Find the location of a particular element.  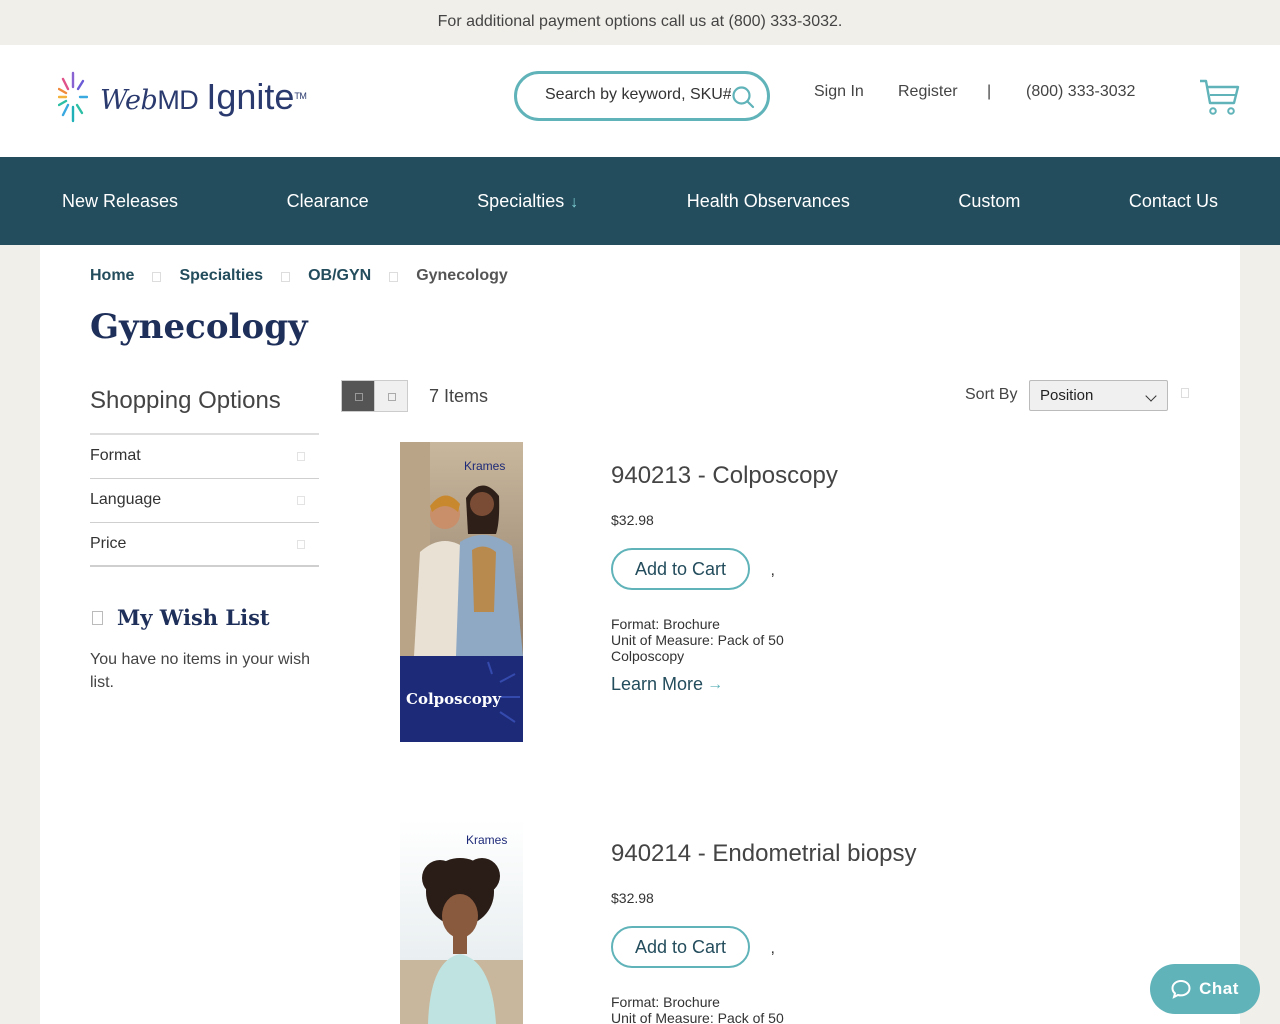

filter-price: Price is located at coordinates (204, 545).